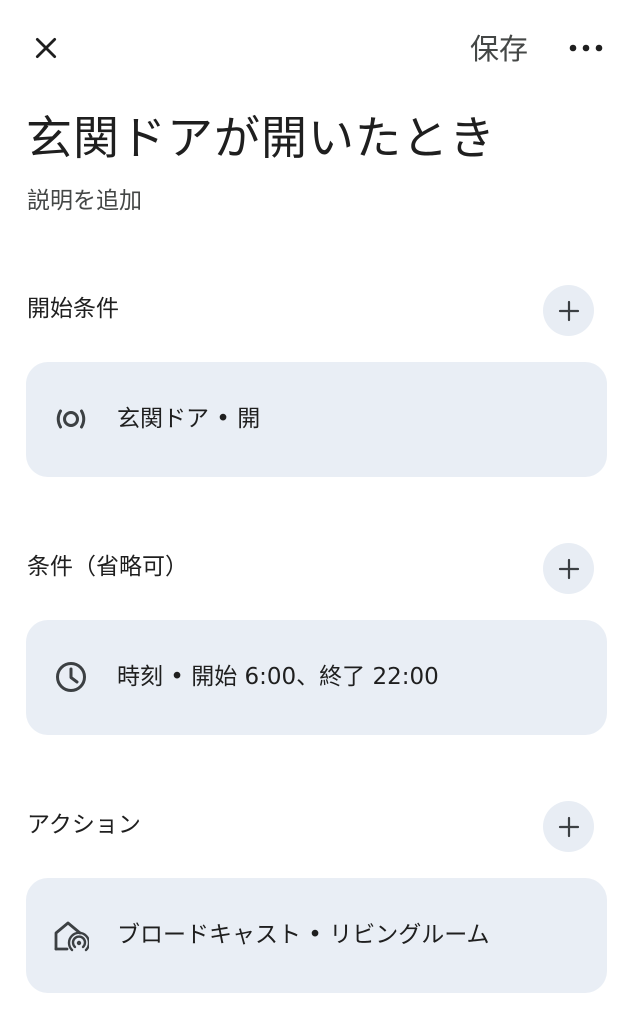 This screenshot has height=1024, width=633. I want to click on condition-card: 時刻 • 開始 6:00、終了 22:00, so click(316, 677).